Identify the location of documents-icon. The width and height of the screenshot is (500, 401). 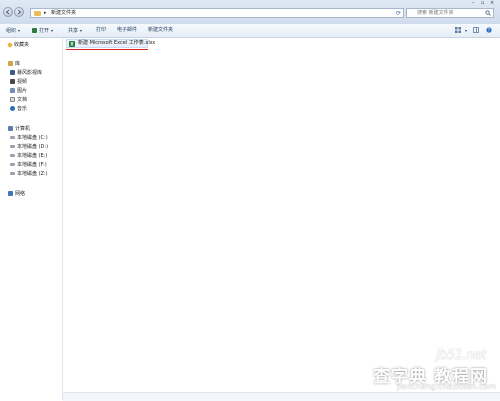
(12, 99).